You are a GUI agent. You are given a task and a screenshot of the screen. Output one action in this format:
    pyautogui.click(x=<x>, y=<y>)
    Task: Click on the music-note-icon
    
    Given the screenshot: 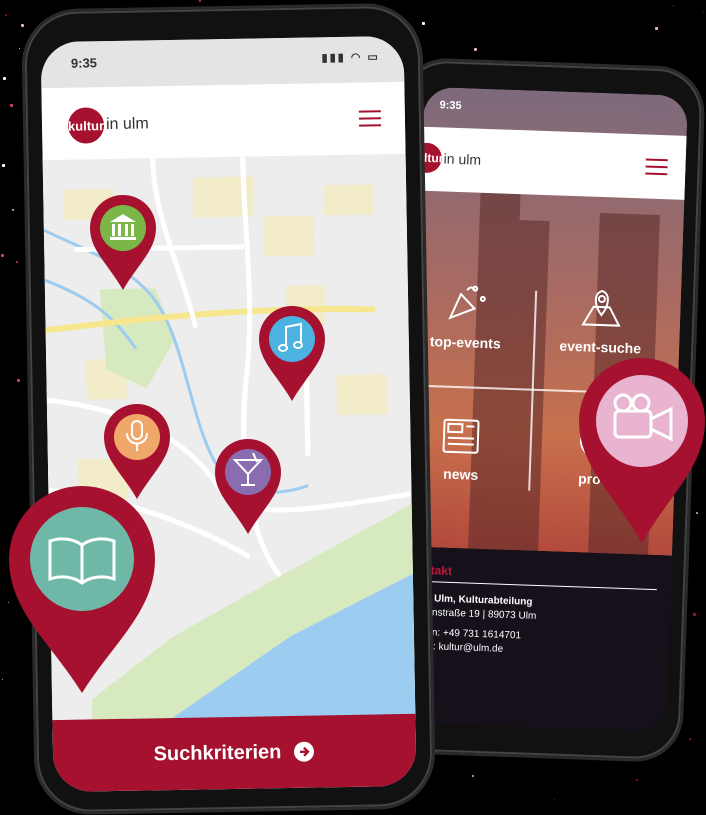 What is the action you would take?
    pyautogui.click(x=292, y=354)
    